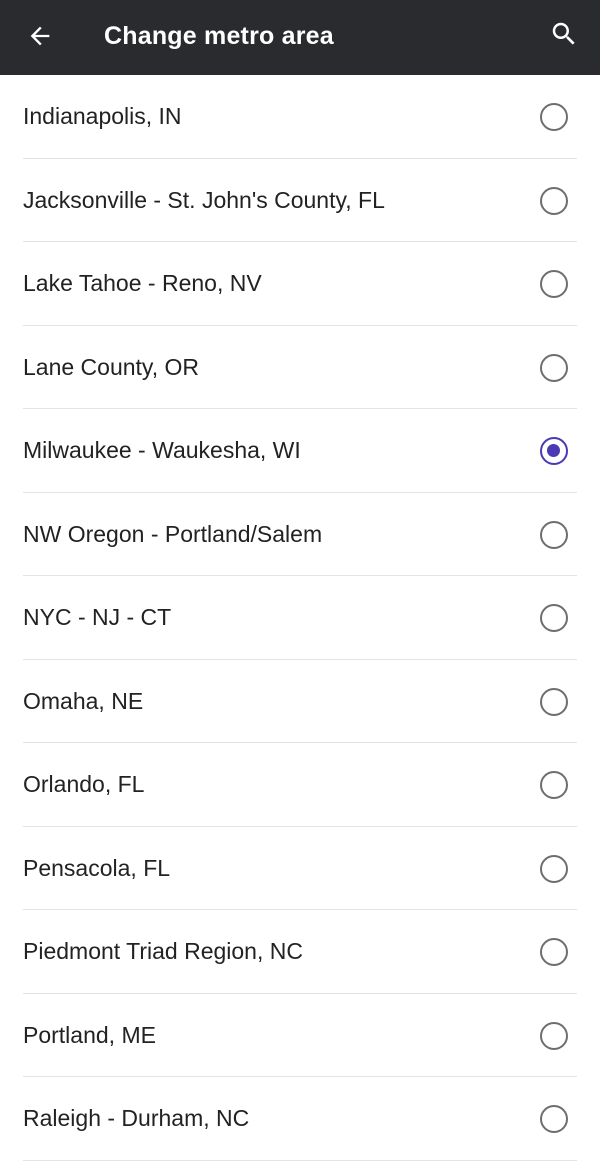  Describe the element at coordinates (300, 117) in the screenshot. I see `metro-area-option: Indianapolis, IN` at that location.